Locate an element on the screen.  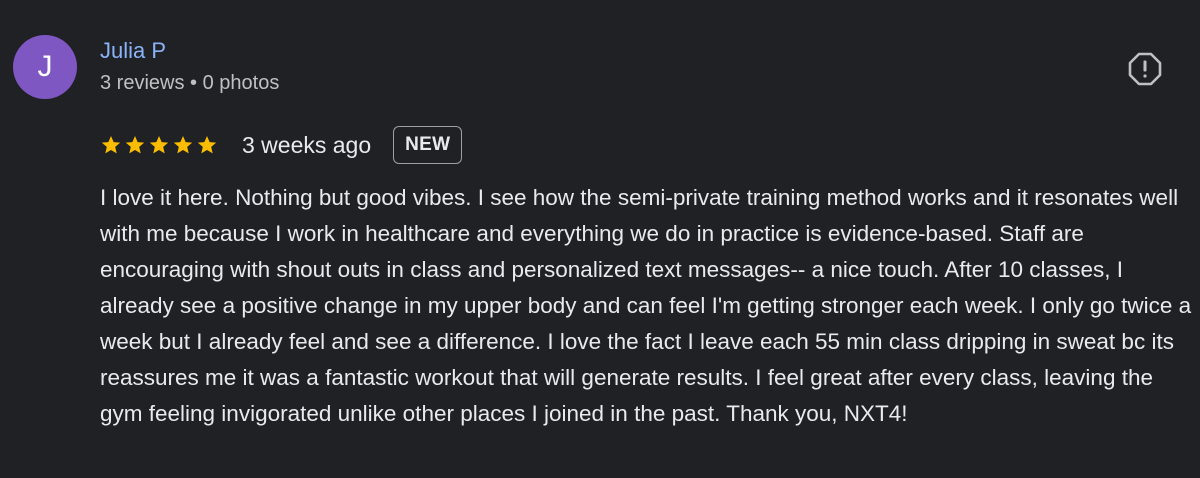
star-rating is located at coordinates (159, 145).